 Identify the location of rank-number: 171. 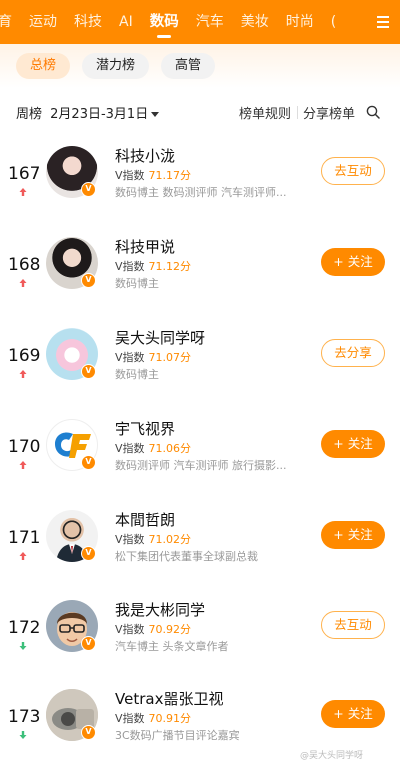
(24, 538).